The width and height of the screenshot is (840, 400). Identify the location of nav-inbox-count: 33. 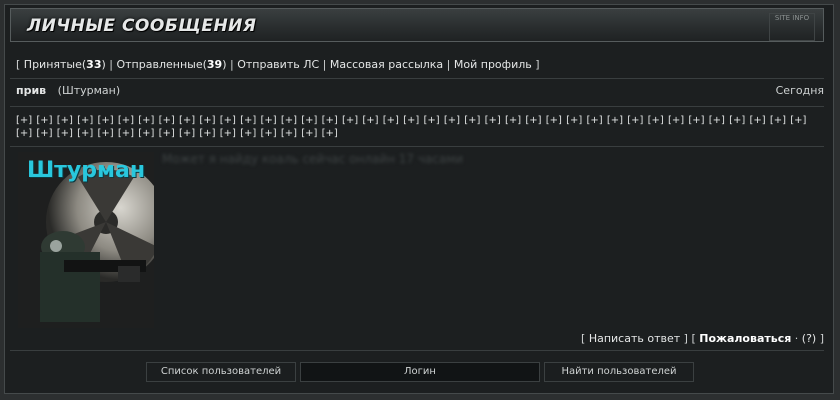
(94, 64).